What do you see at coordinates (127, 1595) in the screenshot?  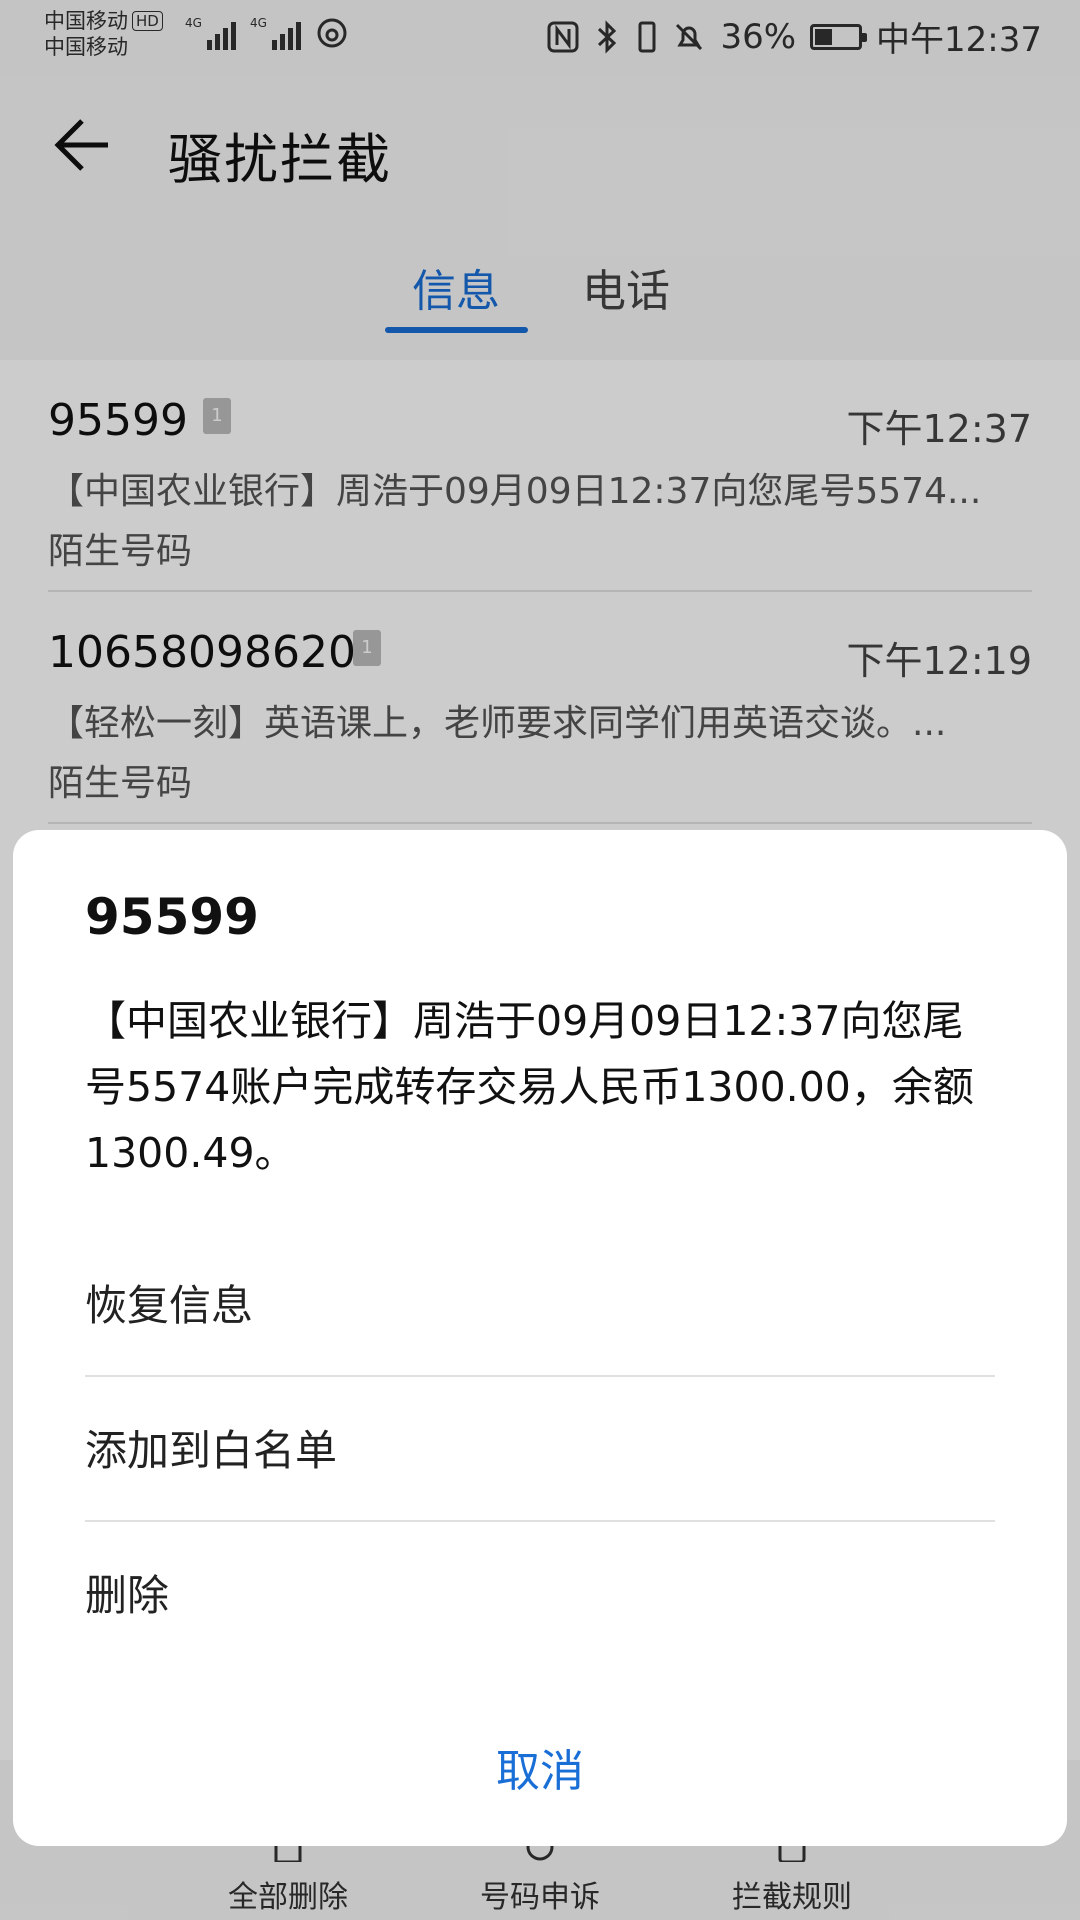 I see `delete-label: 删除` at bounding box center [127, 1595].